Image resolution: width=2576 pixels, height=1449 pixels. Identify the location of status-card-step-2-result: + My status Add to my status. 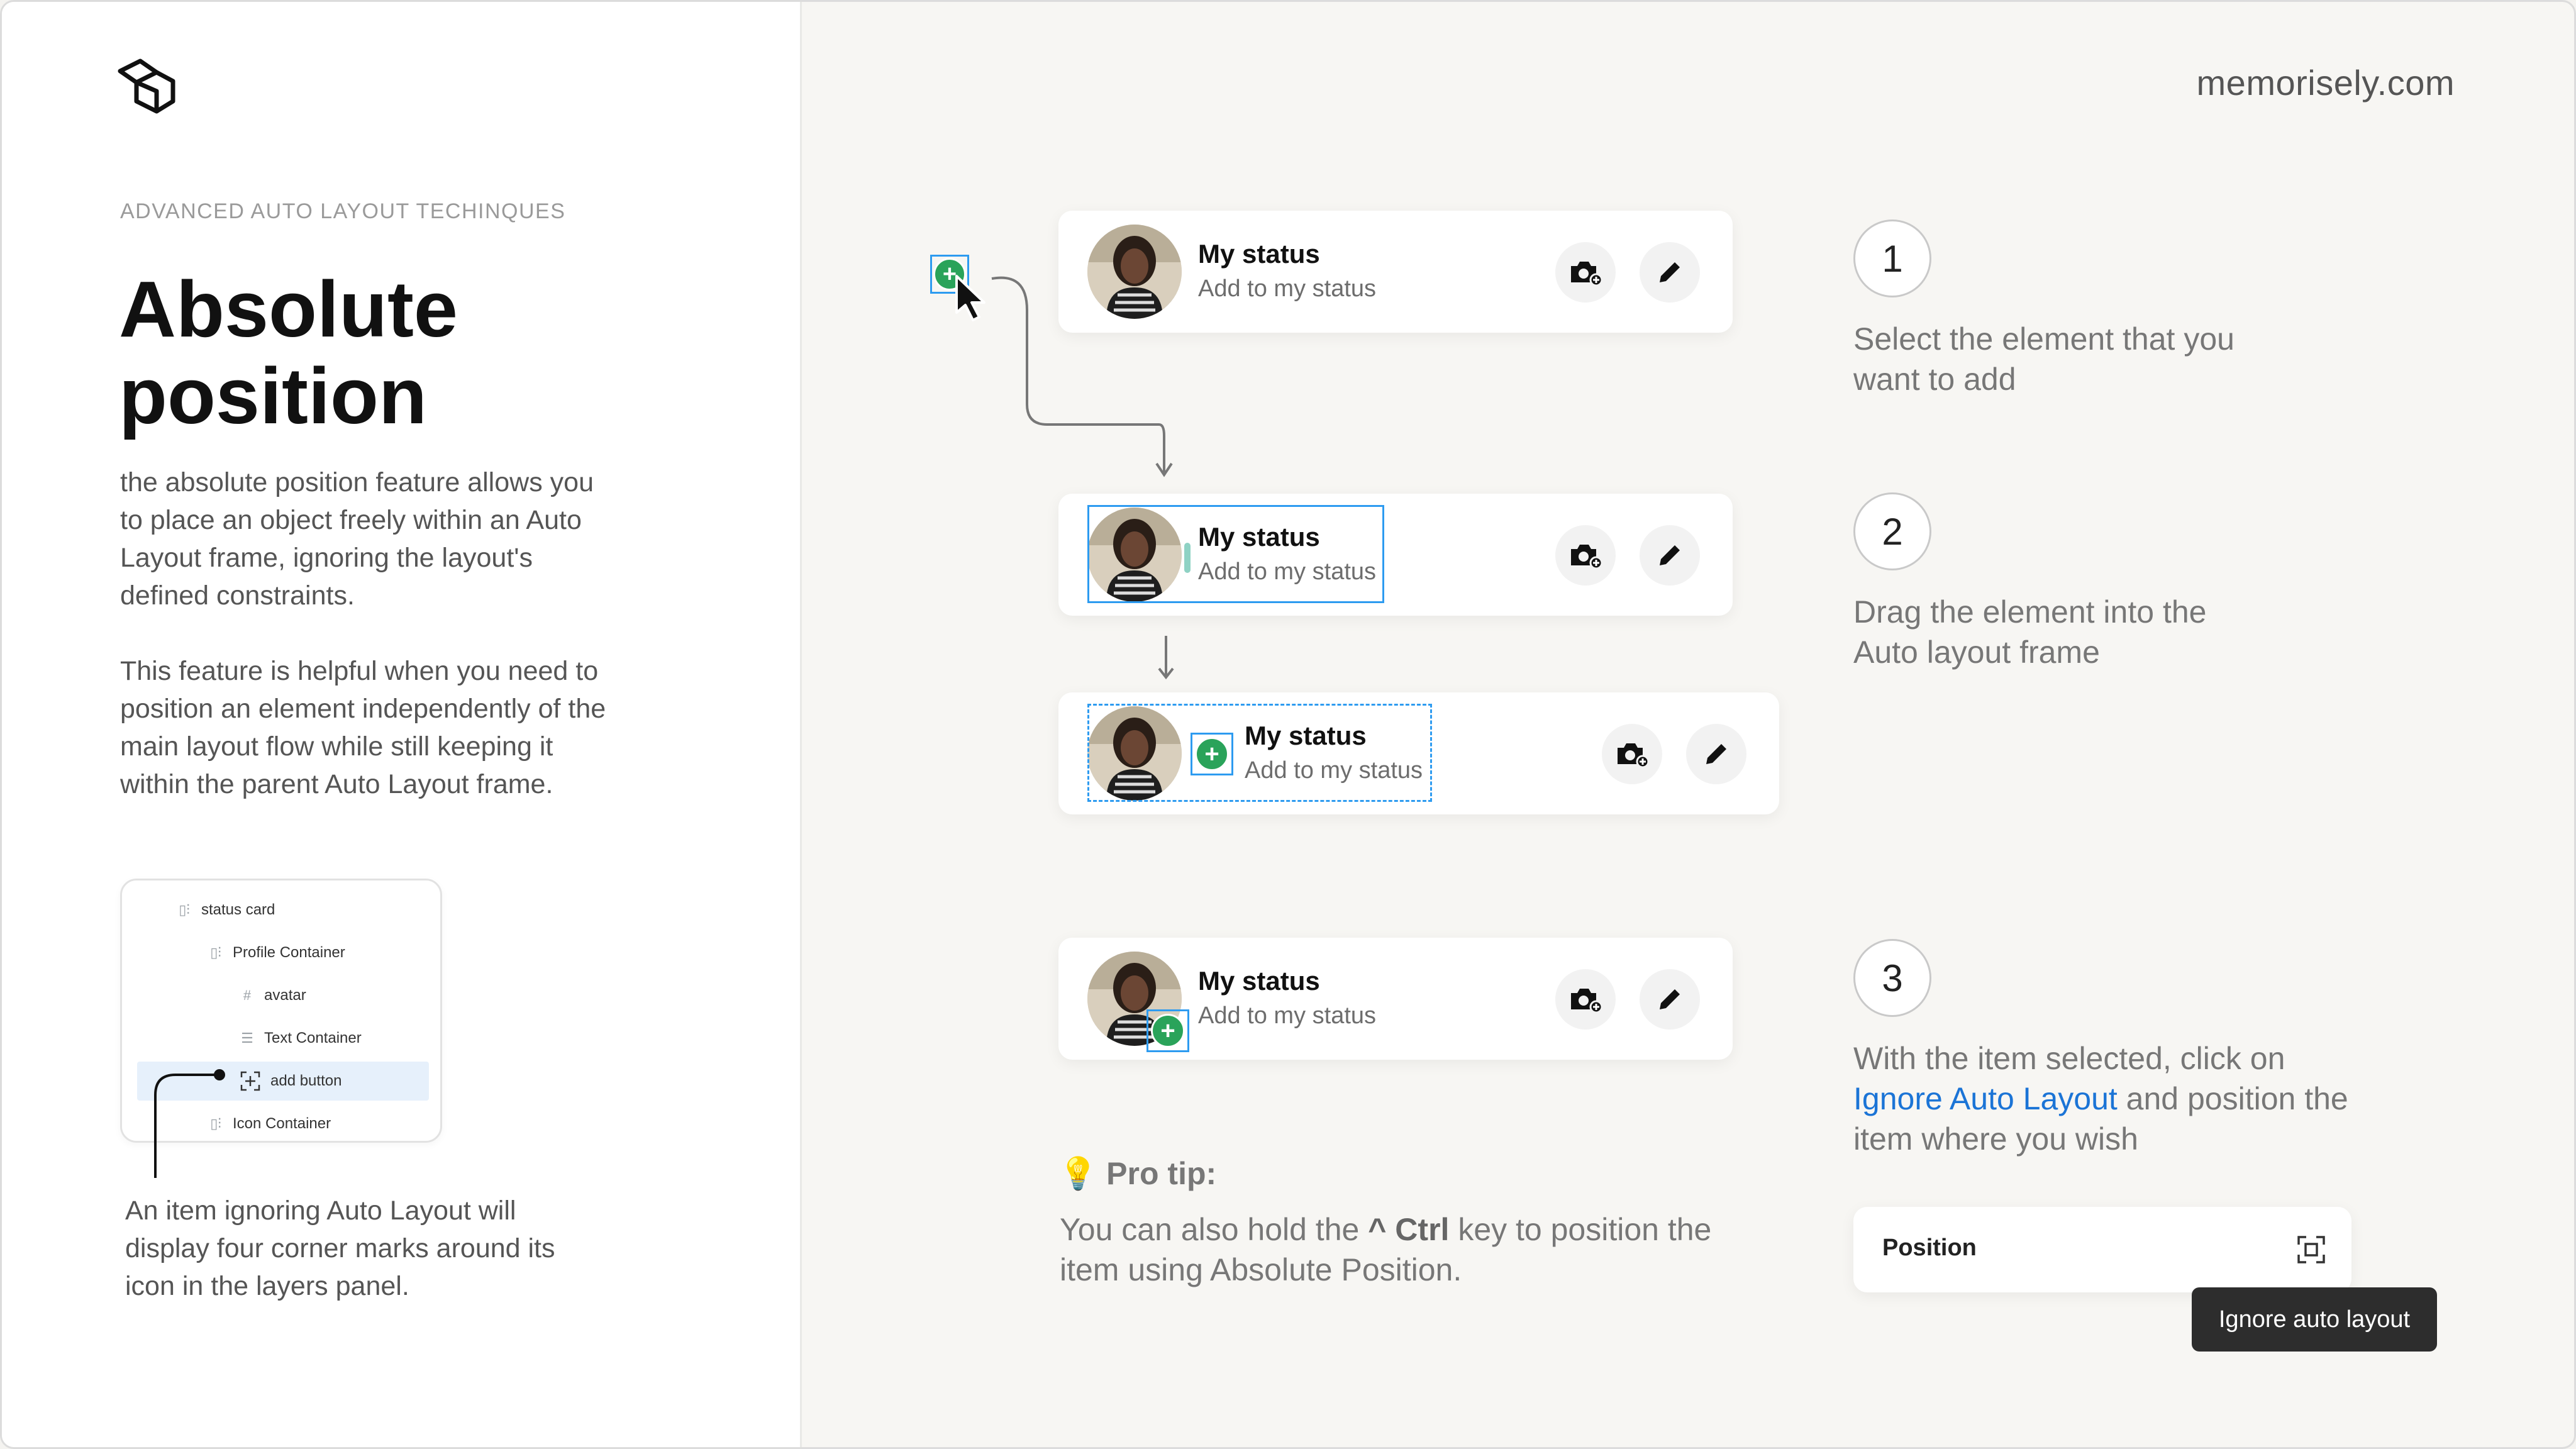
(1418, 753).